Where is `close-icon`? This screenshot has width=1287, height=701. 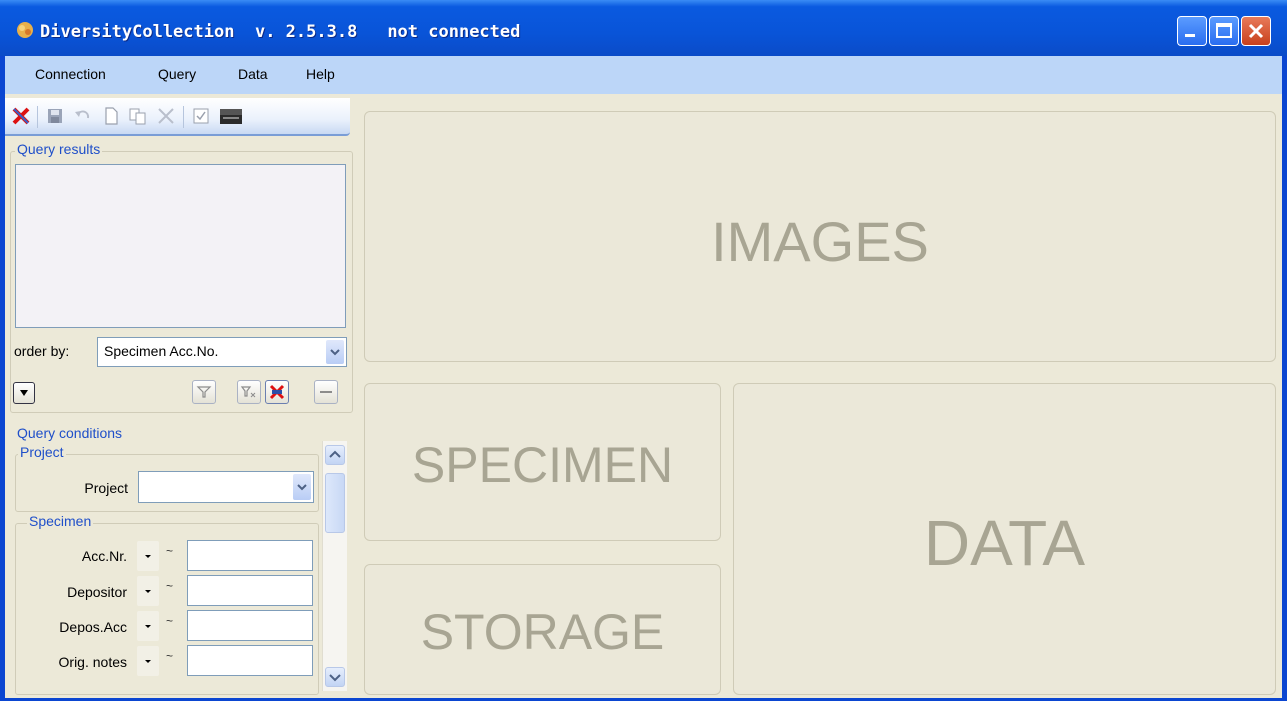 close-icon is located at coordinates (1256, 31).